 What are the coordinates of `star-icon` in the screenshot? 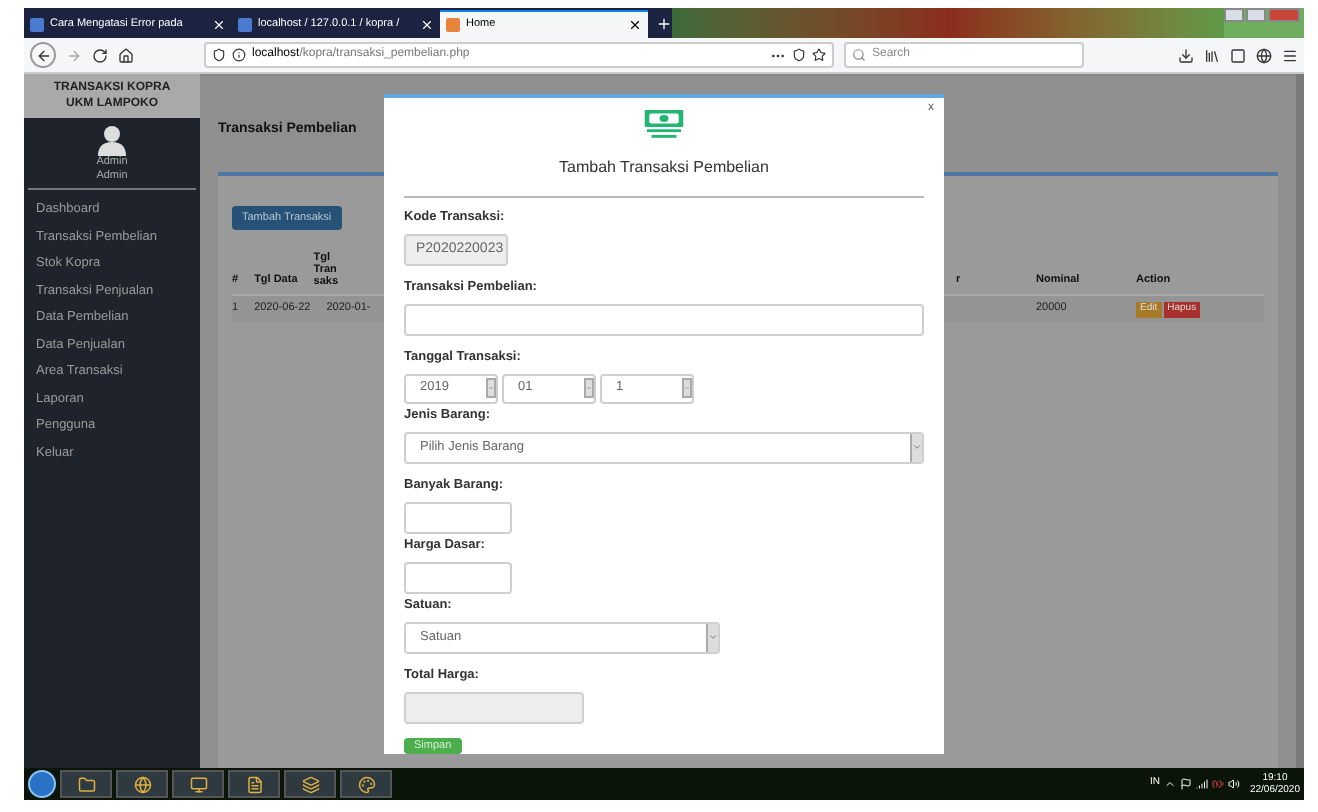 It's located at (819, 55).